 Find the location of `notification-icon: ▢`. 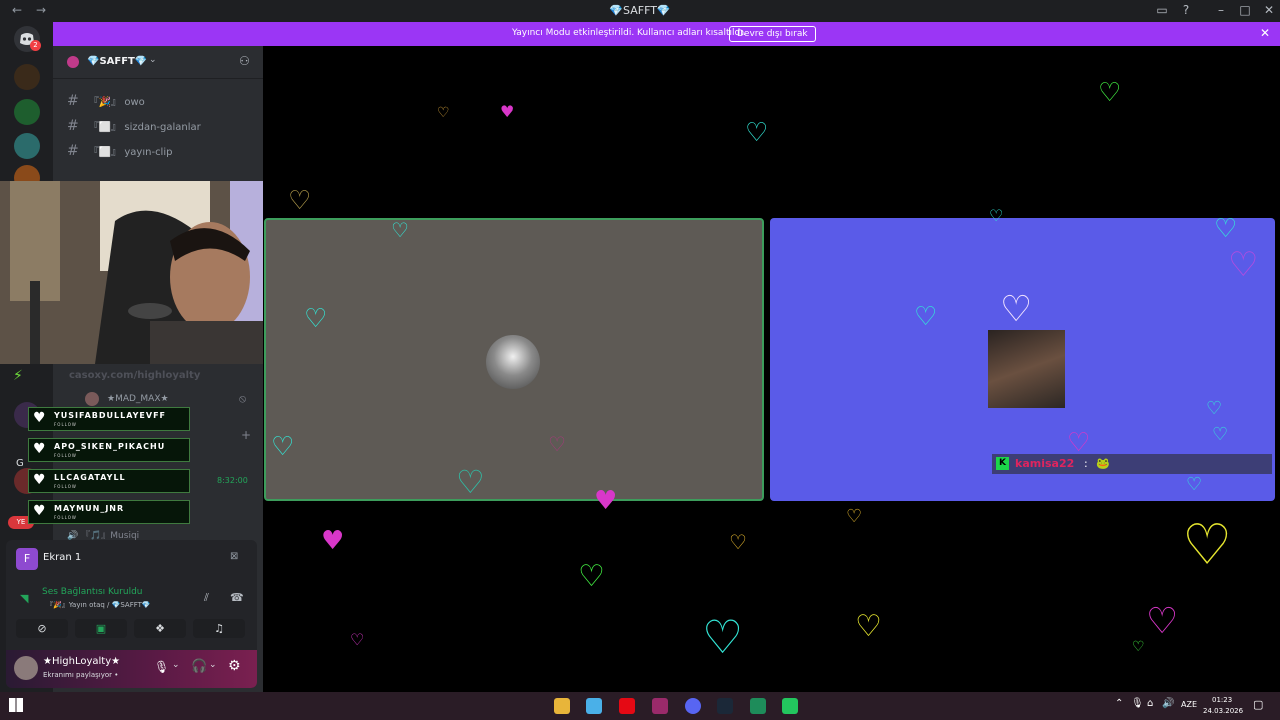

notification-icon: ▢ is located at coordinates (1258, 704).